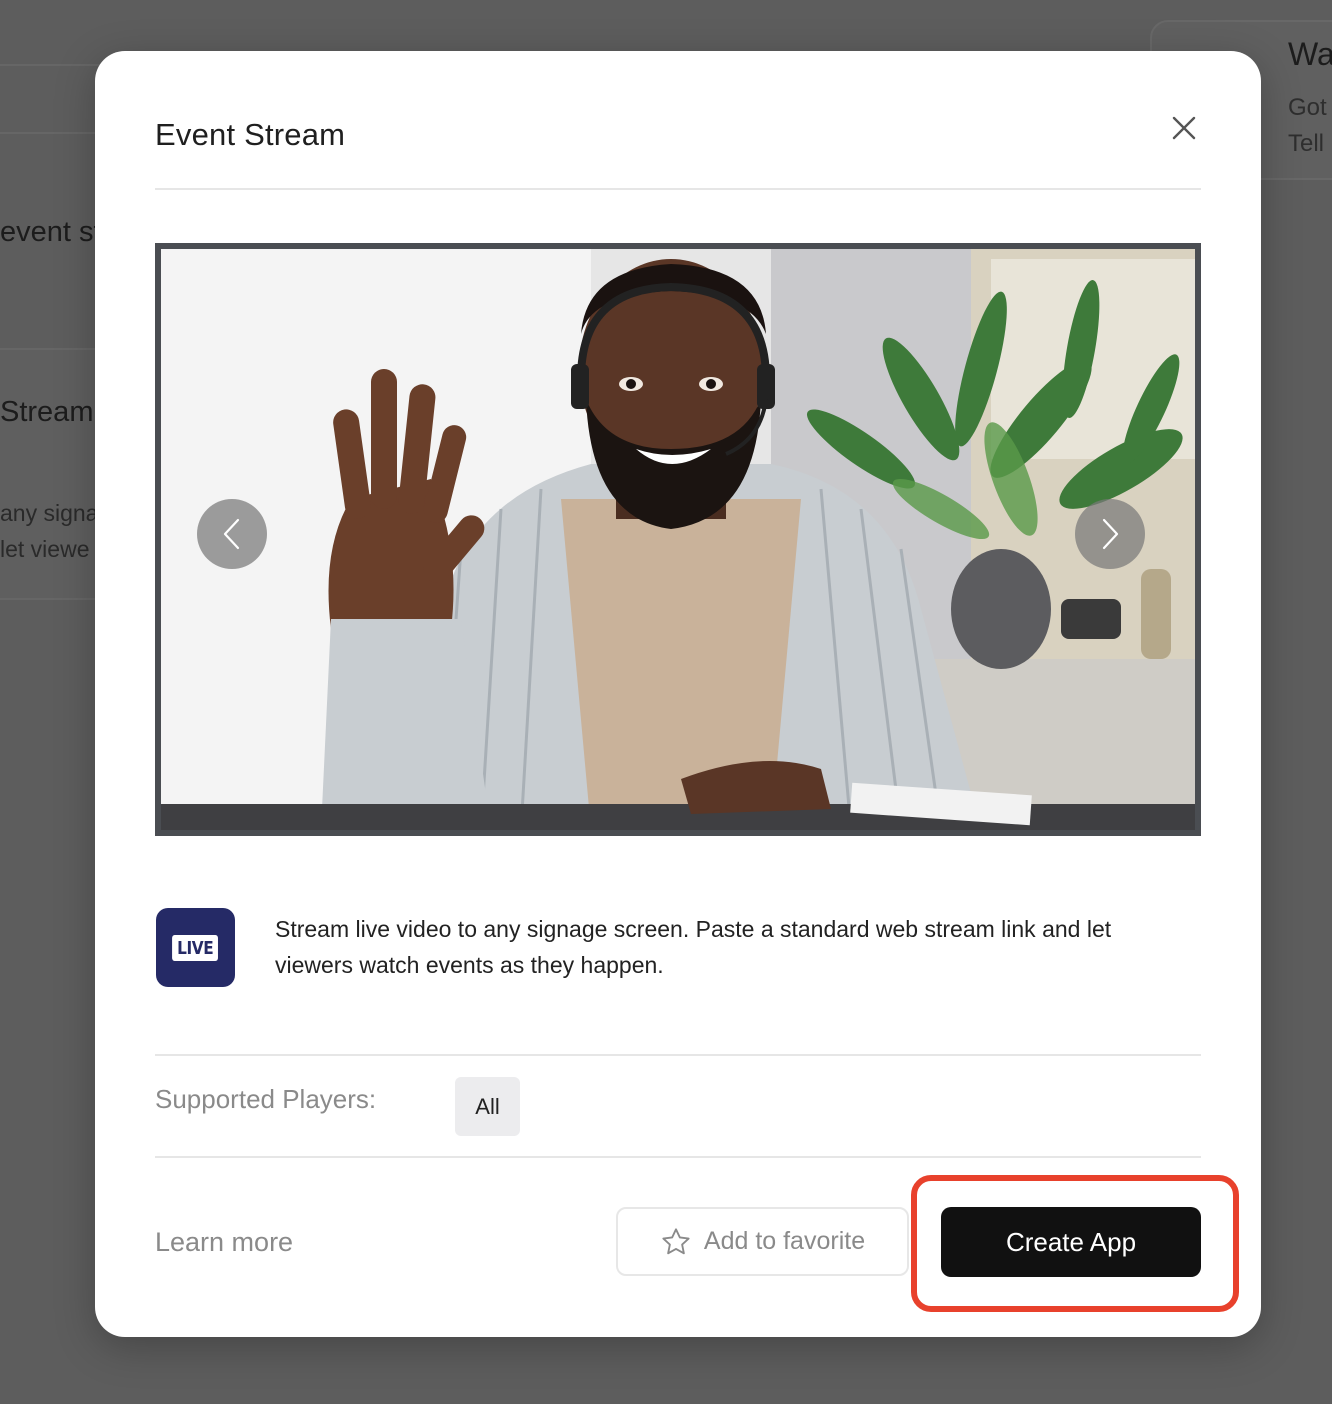  Describe the element at coordinates (1310, 54) in the screenshot. I see `bg-side-title: Wa` at that location.